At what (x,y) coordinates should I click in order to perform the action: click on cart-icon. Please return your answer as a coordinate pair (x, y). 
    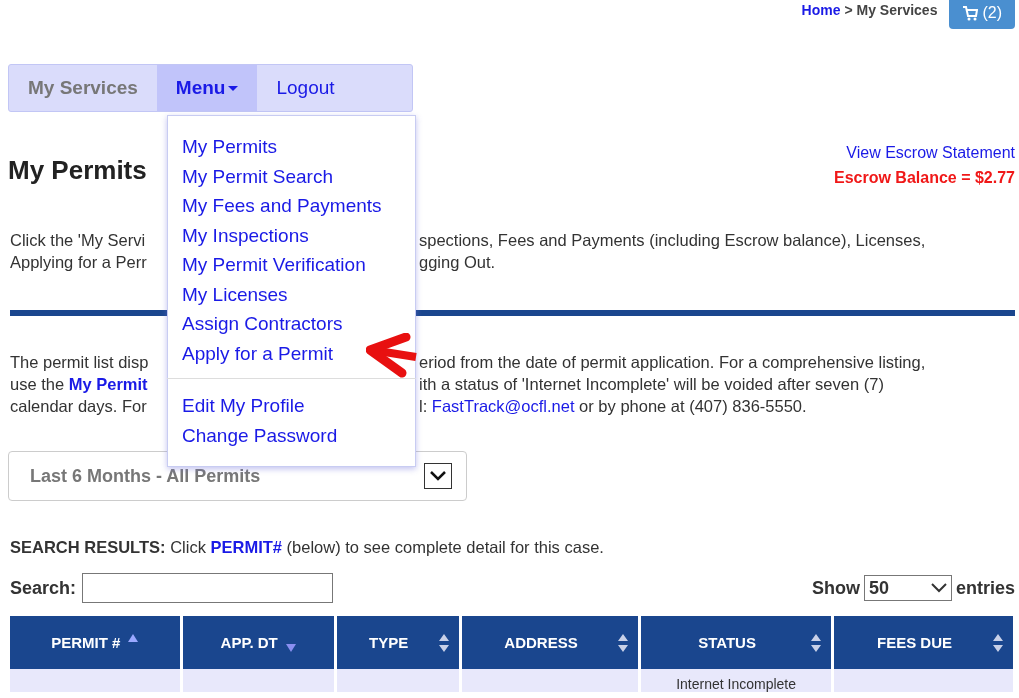
    Looking at the image, I should click on (970, 13).